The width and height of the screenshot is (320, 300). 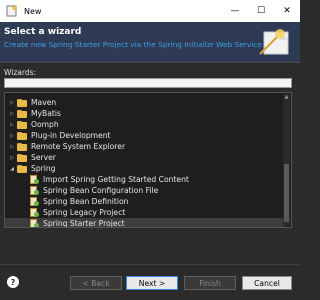 What do you see at coordinates (145, 113) in the screenshot?
I see `tree-folder-item: ▷ MyBatis` at bounding box center [145, 113].